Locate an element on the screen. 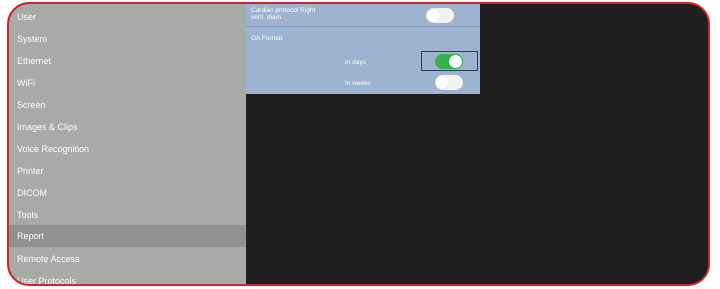 The image size is (720, 289). cardiac-protocol-label: Cardiac protocol Right vent. diam. is located at coordinates (283, 14).